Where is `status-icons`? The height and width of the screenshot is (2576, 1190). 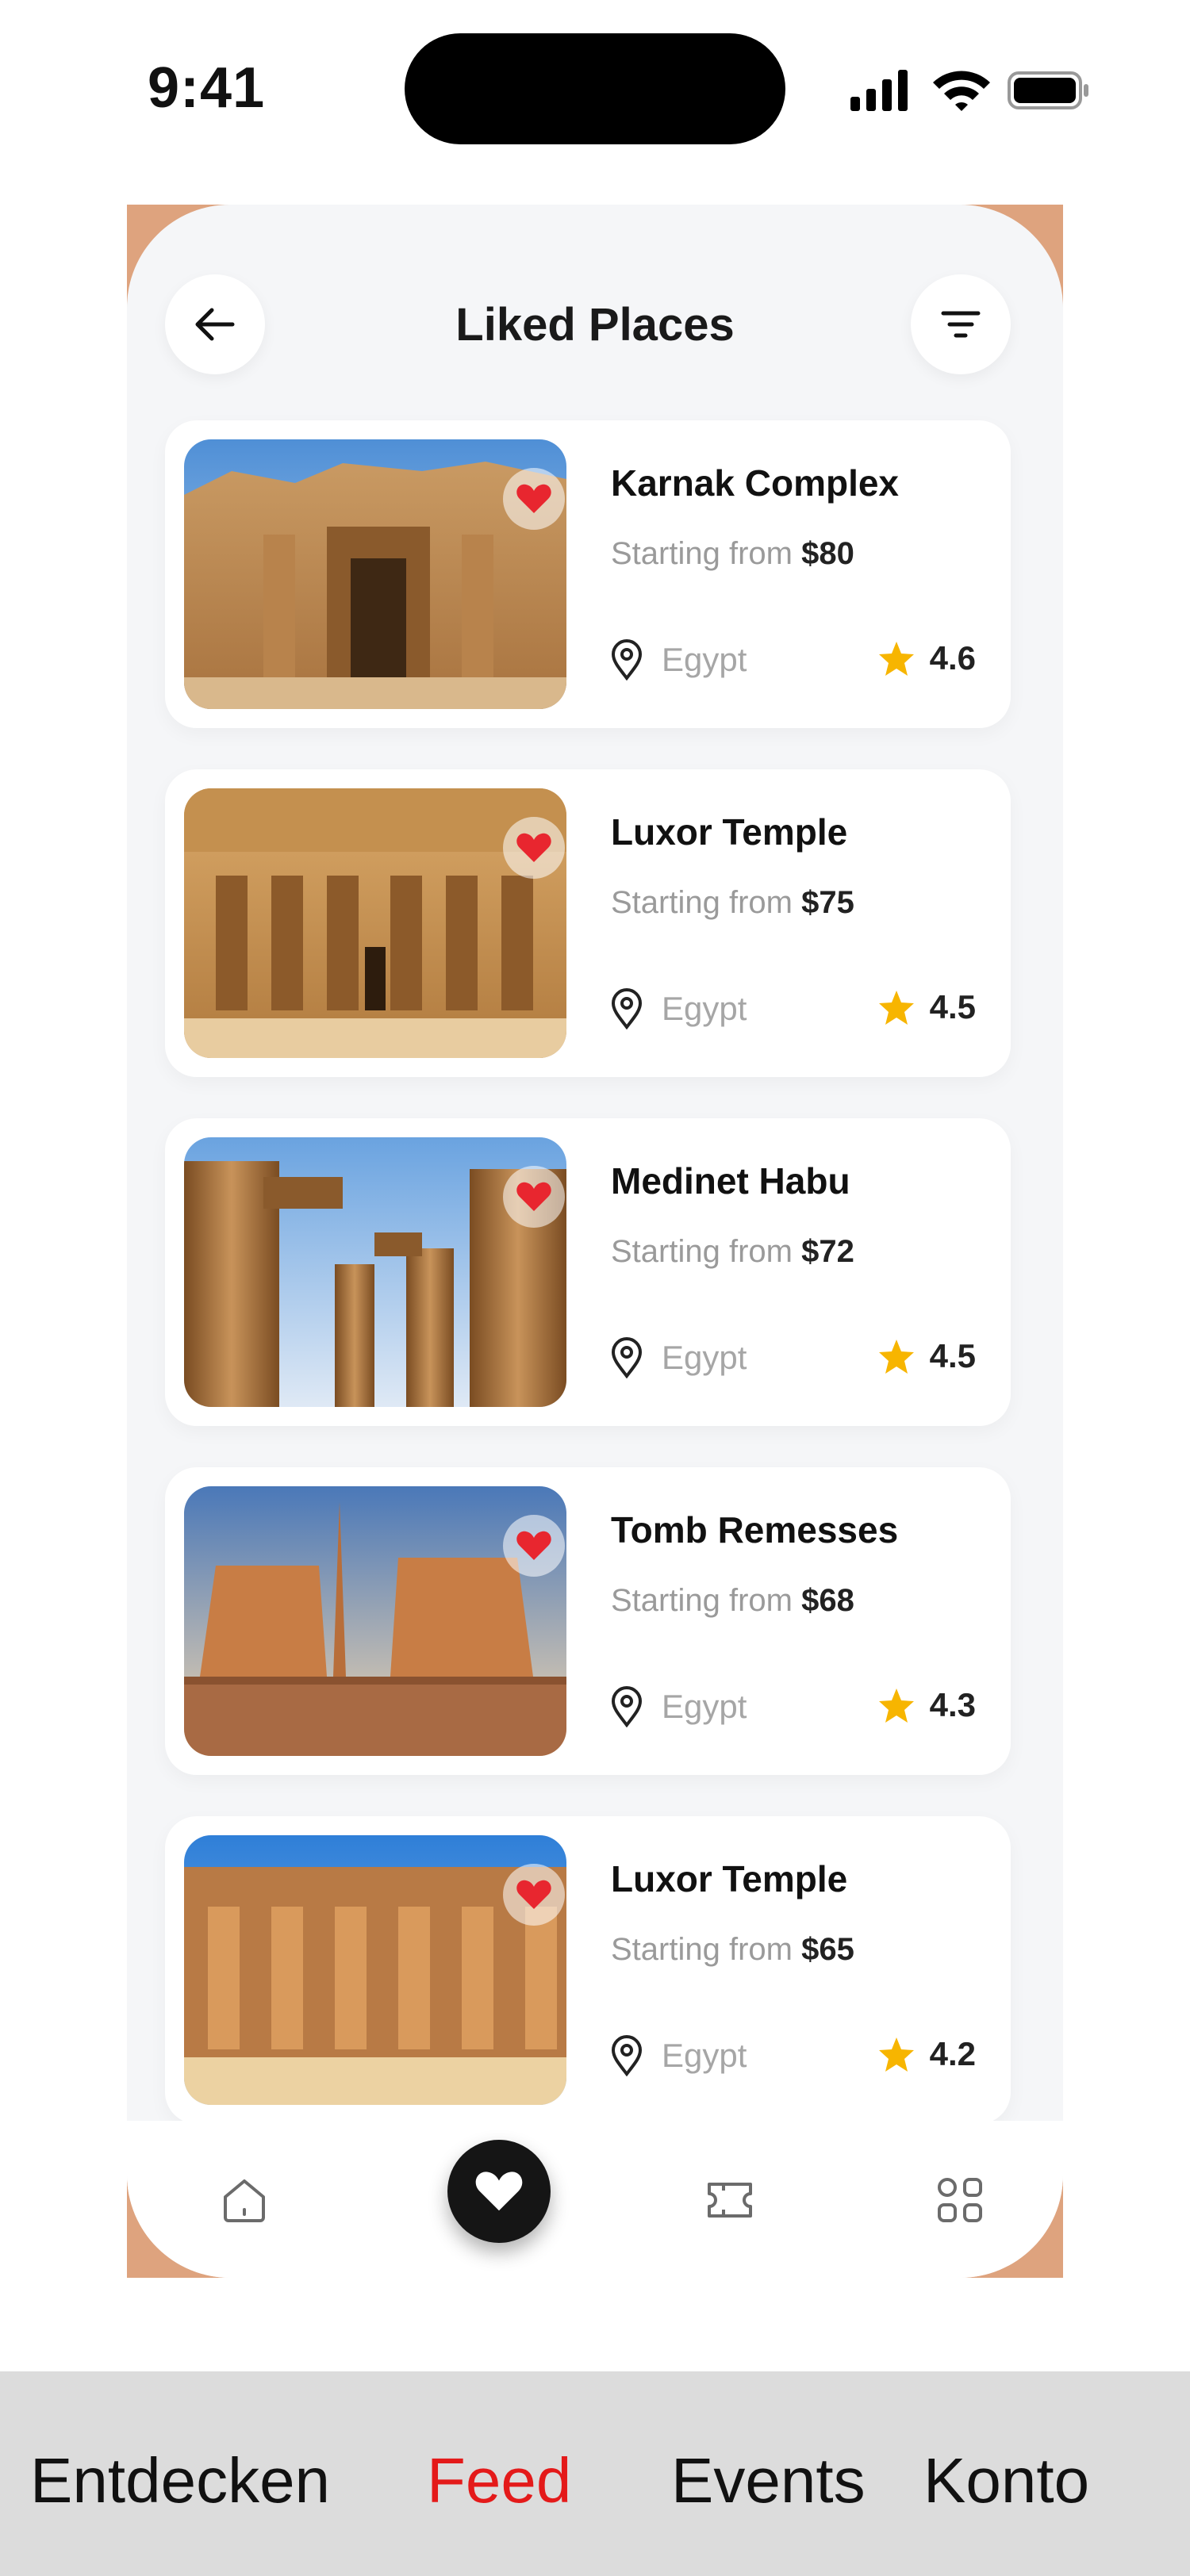 status-icons is located at coordinates (969, 91).